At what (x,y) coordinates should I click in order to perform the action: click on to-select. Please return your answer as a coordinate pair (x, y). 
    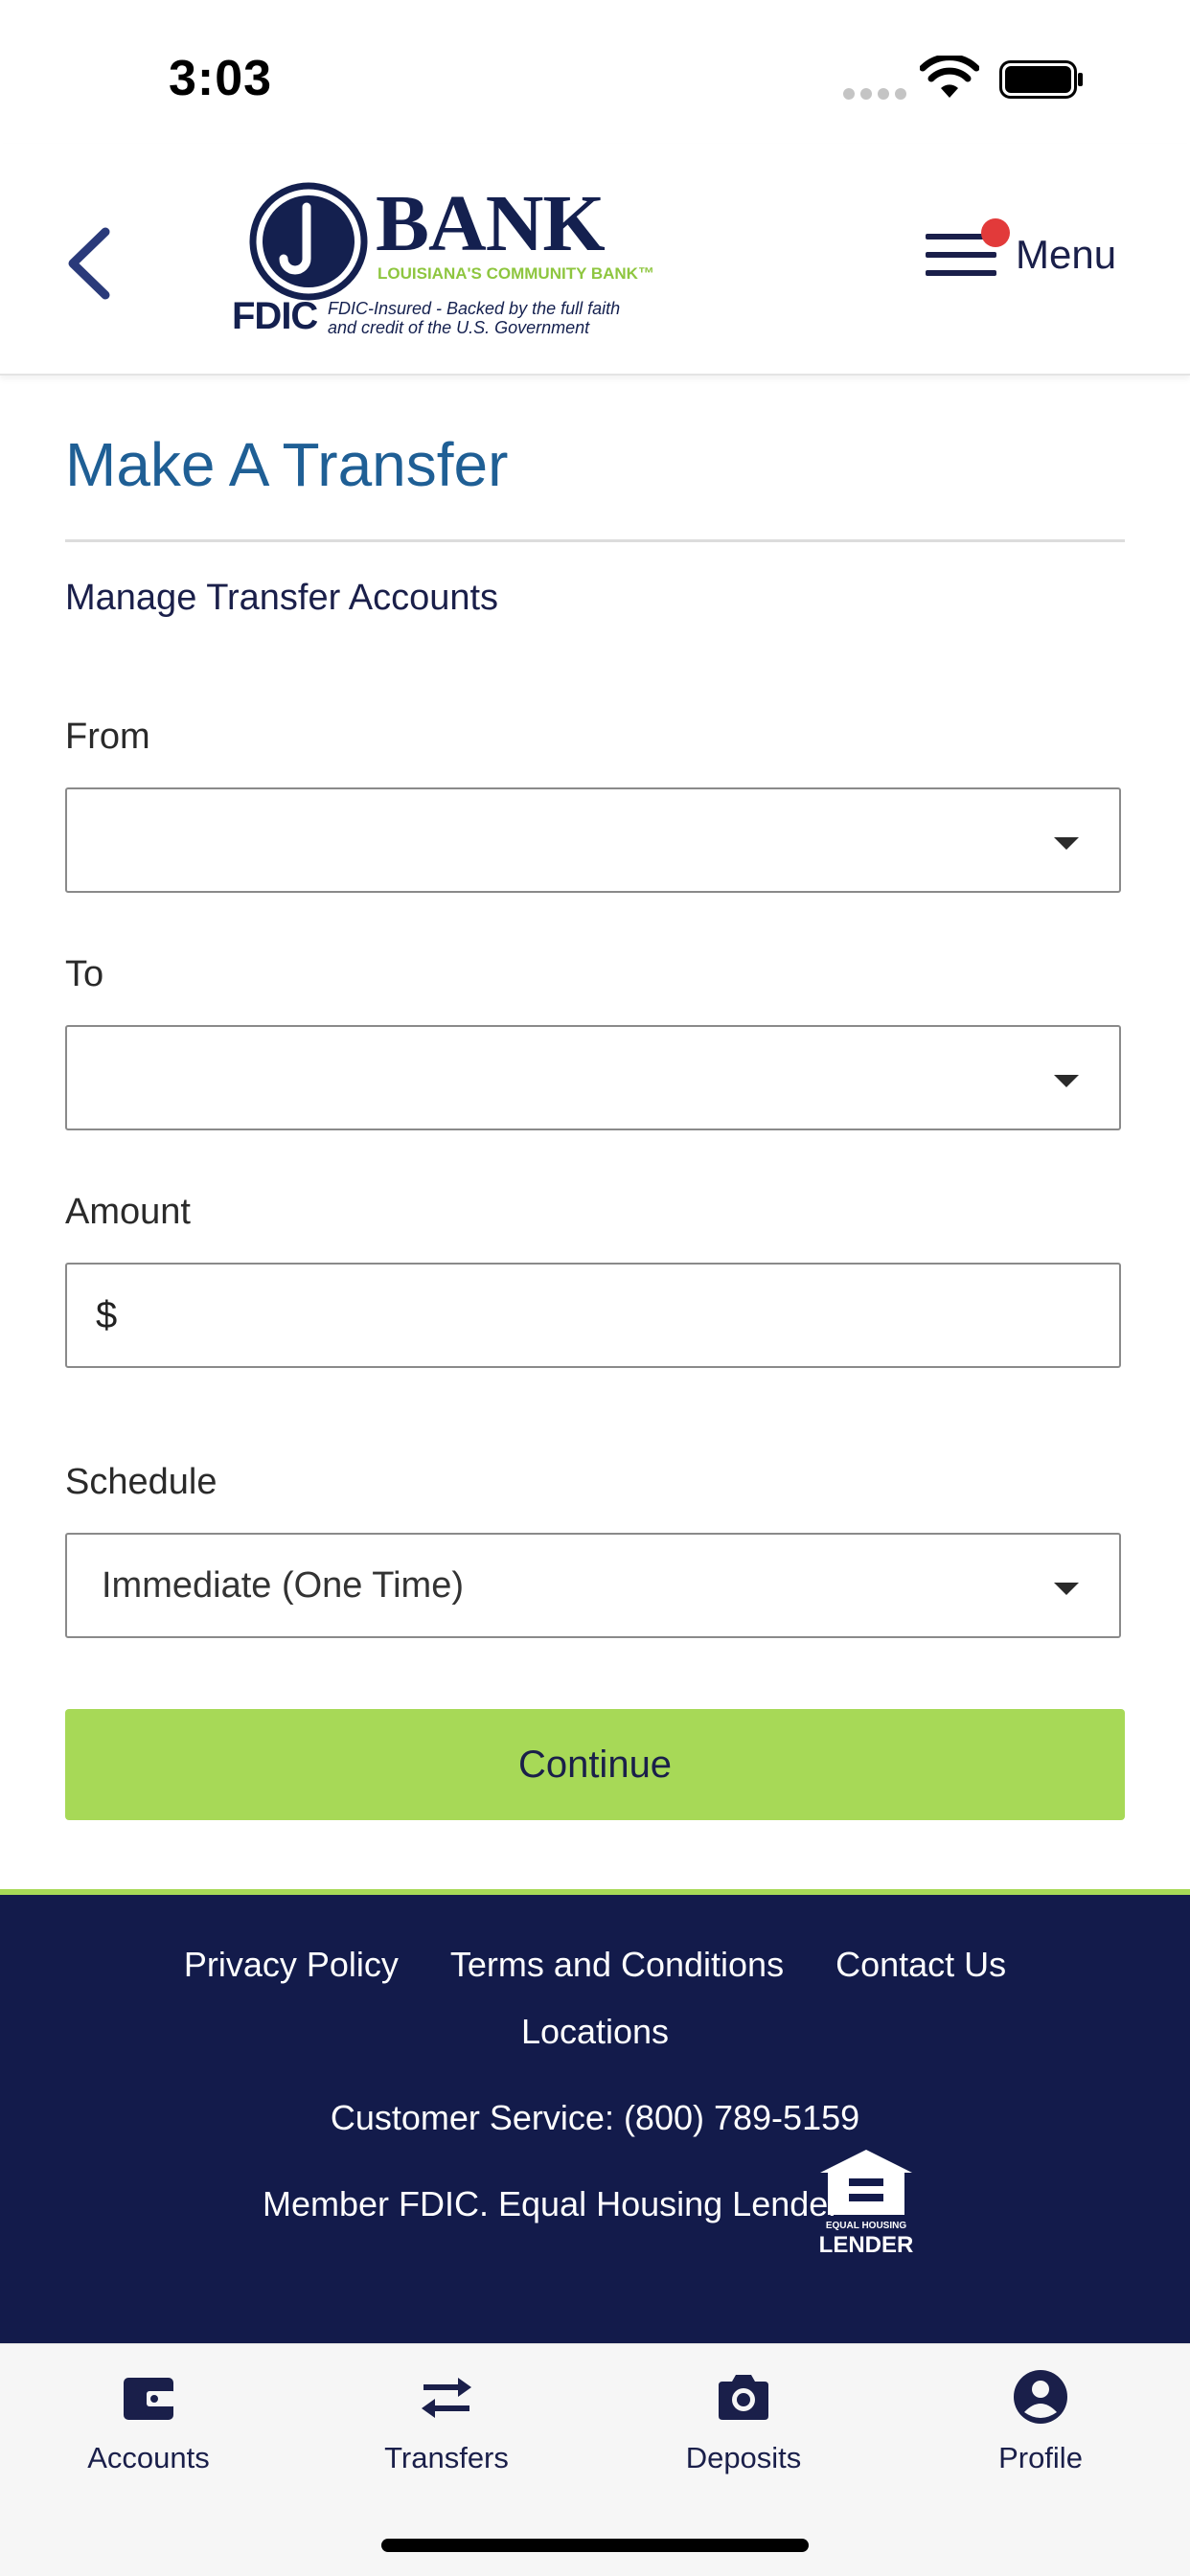
    Looking at the image, I should click on (593, 1078).